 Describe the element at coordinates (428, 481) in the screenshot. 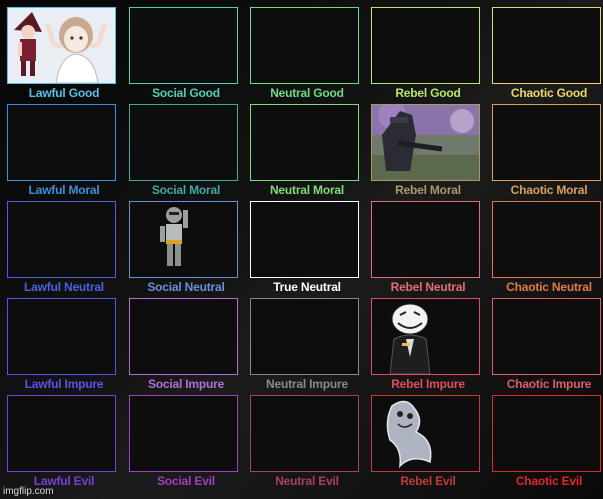

I see `cell-label: Rebel Evil` at that location.